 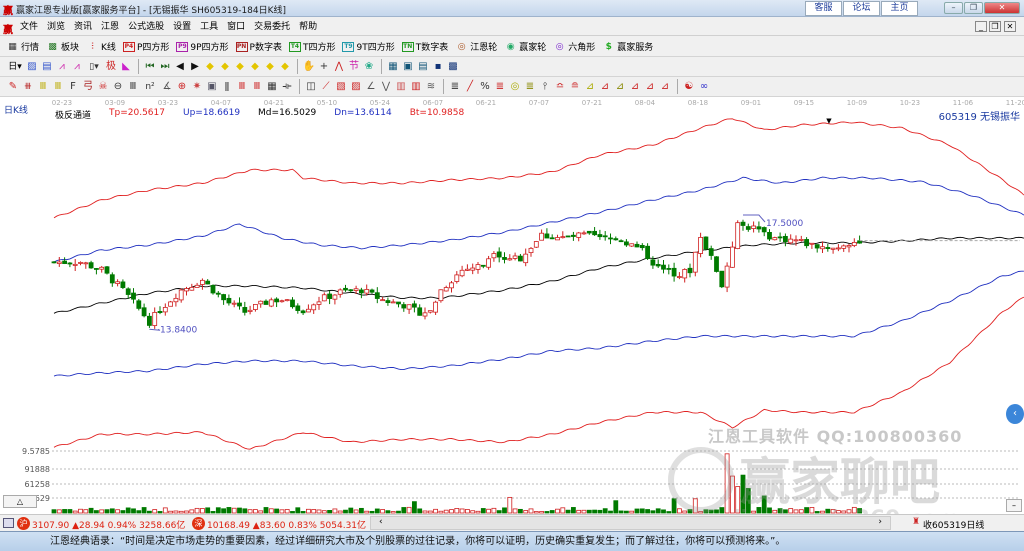 What do you see at coordinates (650, 87) in the screenshot?
I see `tool-l-button: ⊿` at bounding box center [650, 87].